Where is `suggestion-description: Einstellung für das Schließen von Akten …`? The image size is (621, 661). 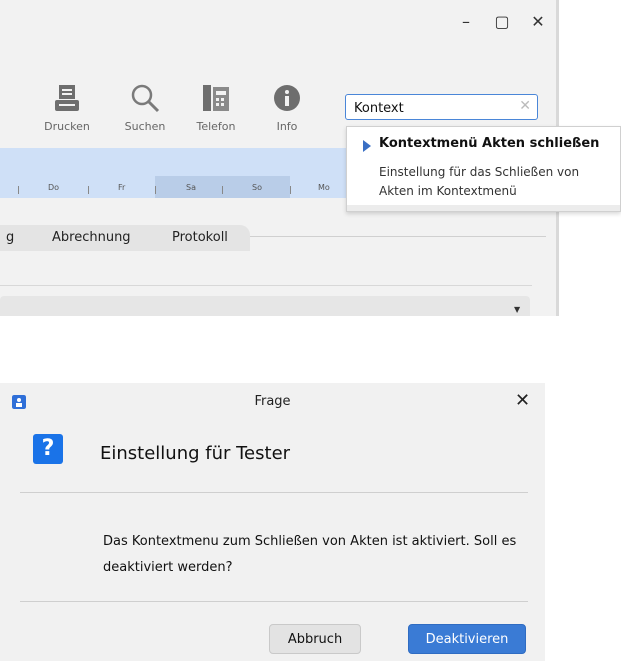 suggestion-description: Einstellung für das Schließen von Akten … is located at coordinates (479, 181).